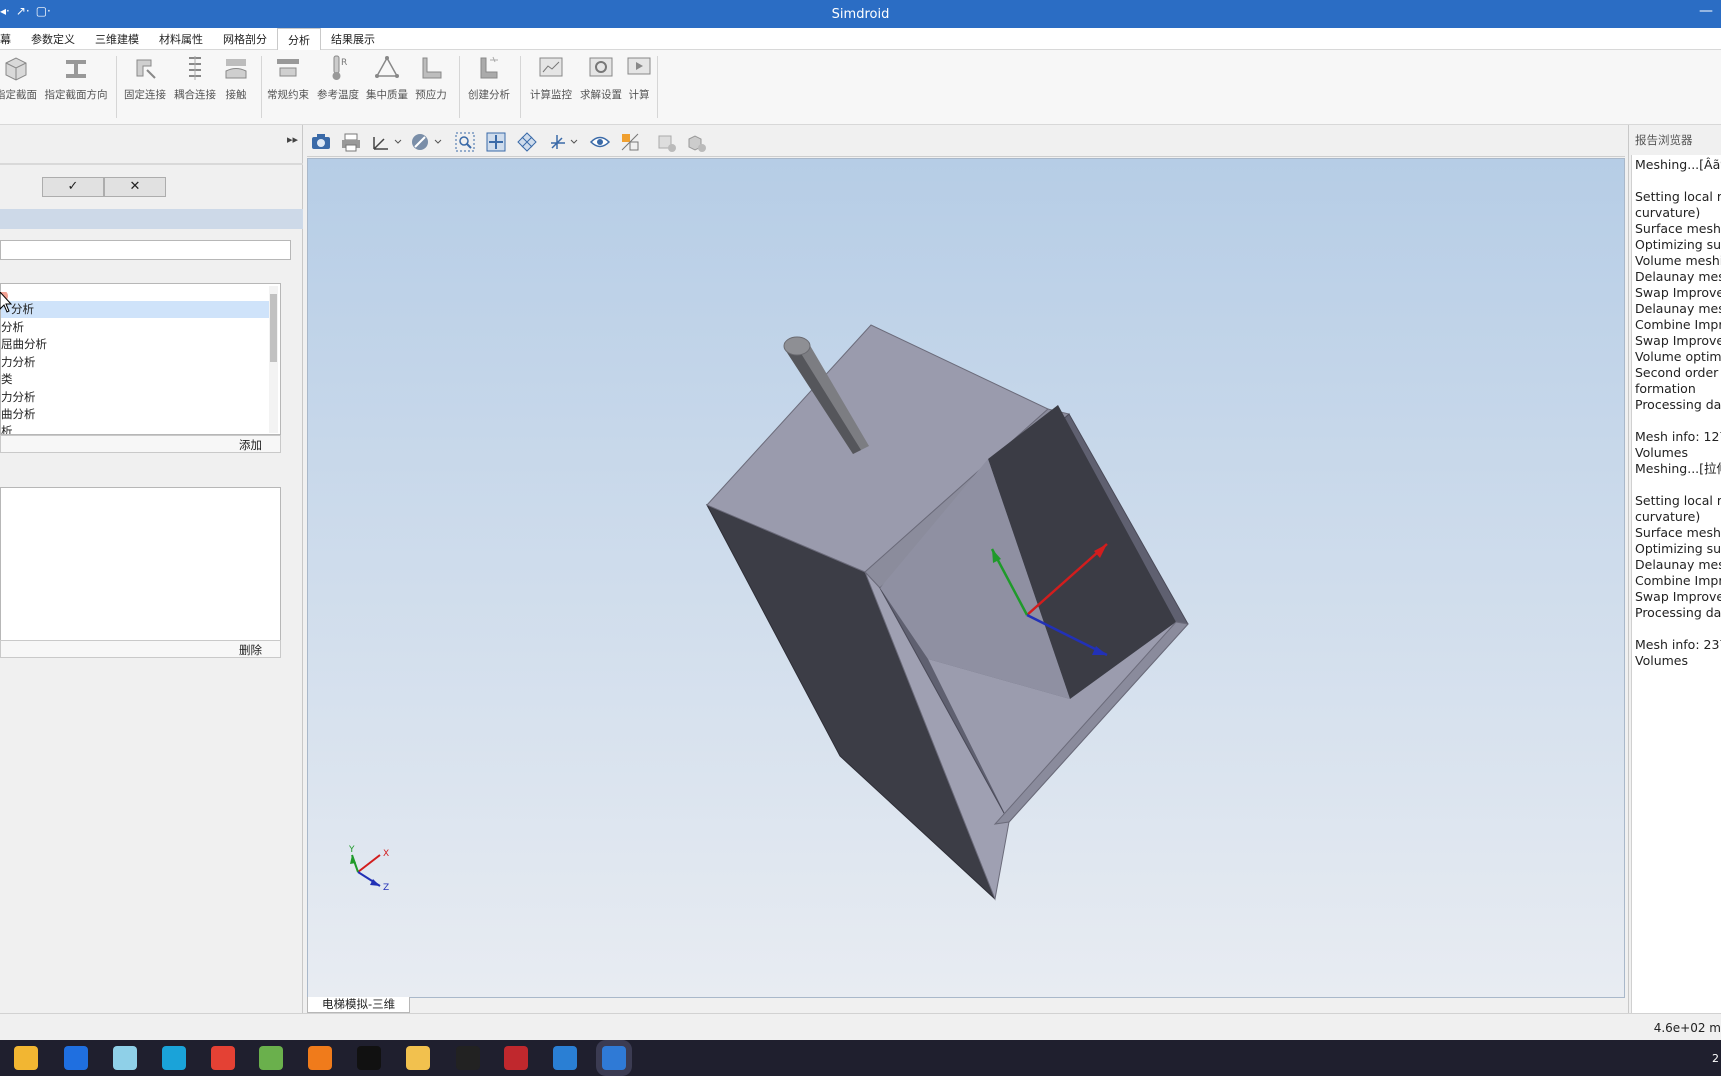 The height and width of the screenshot is (1076, 1721). I want to click on log-line: Delaunay mesh, so click(1678, 276).